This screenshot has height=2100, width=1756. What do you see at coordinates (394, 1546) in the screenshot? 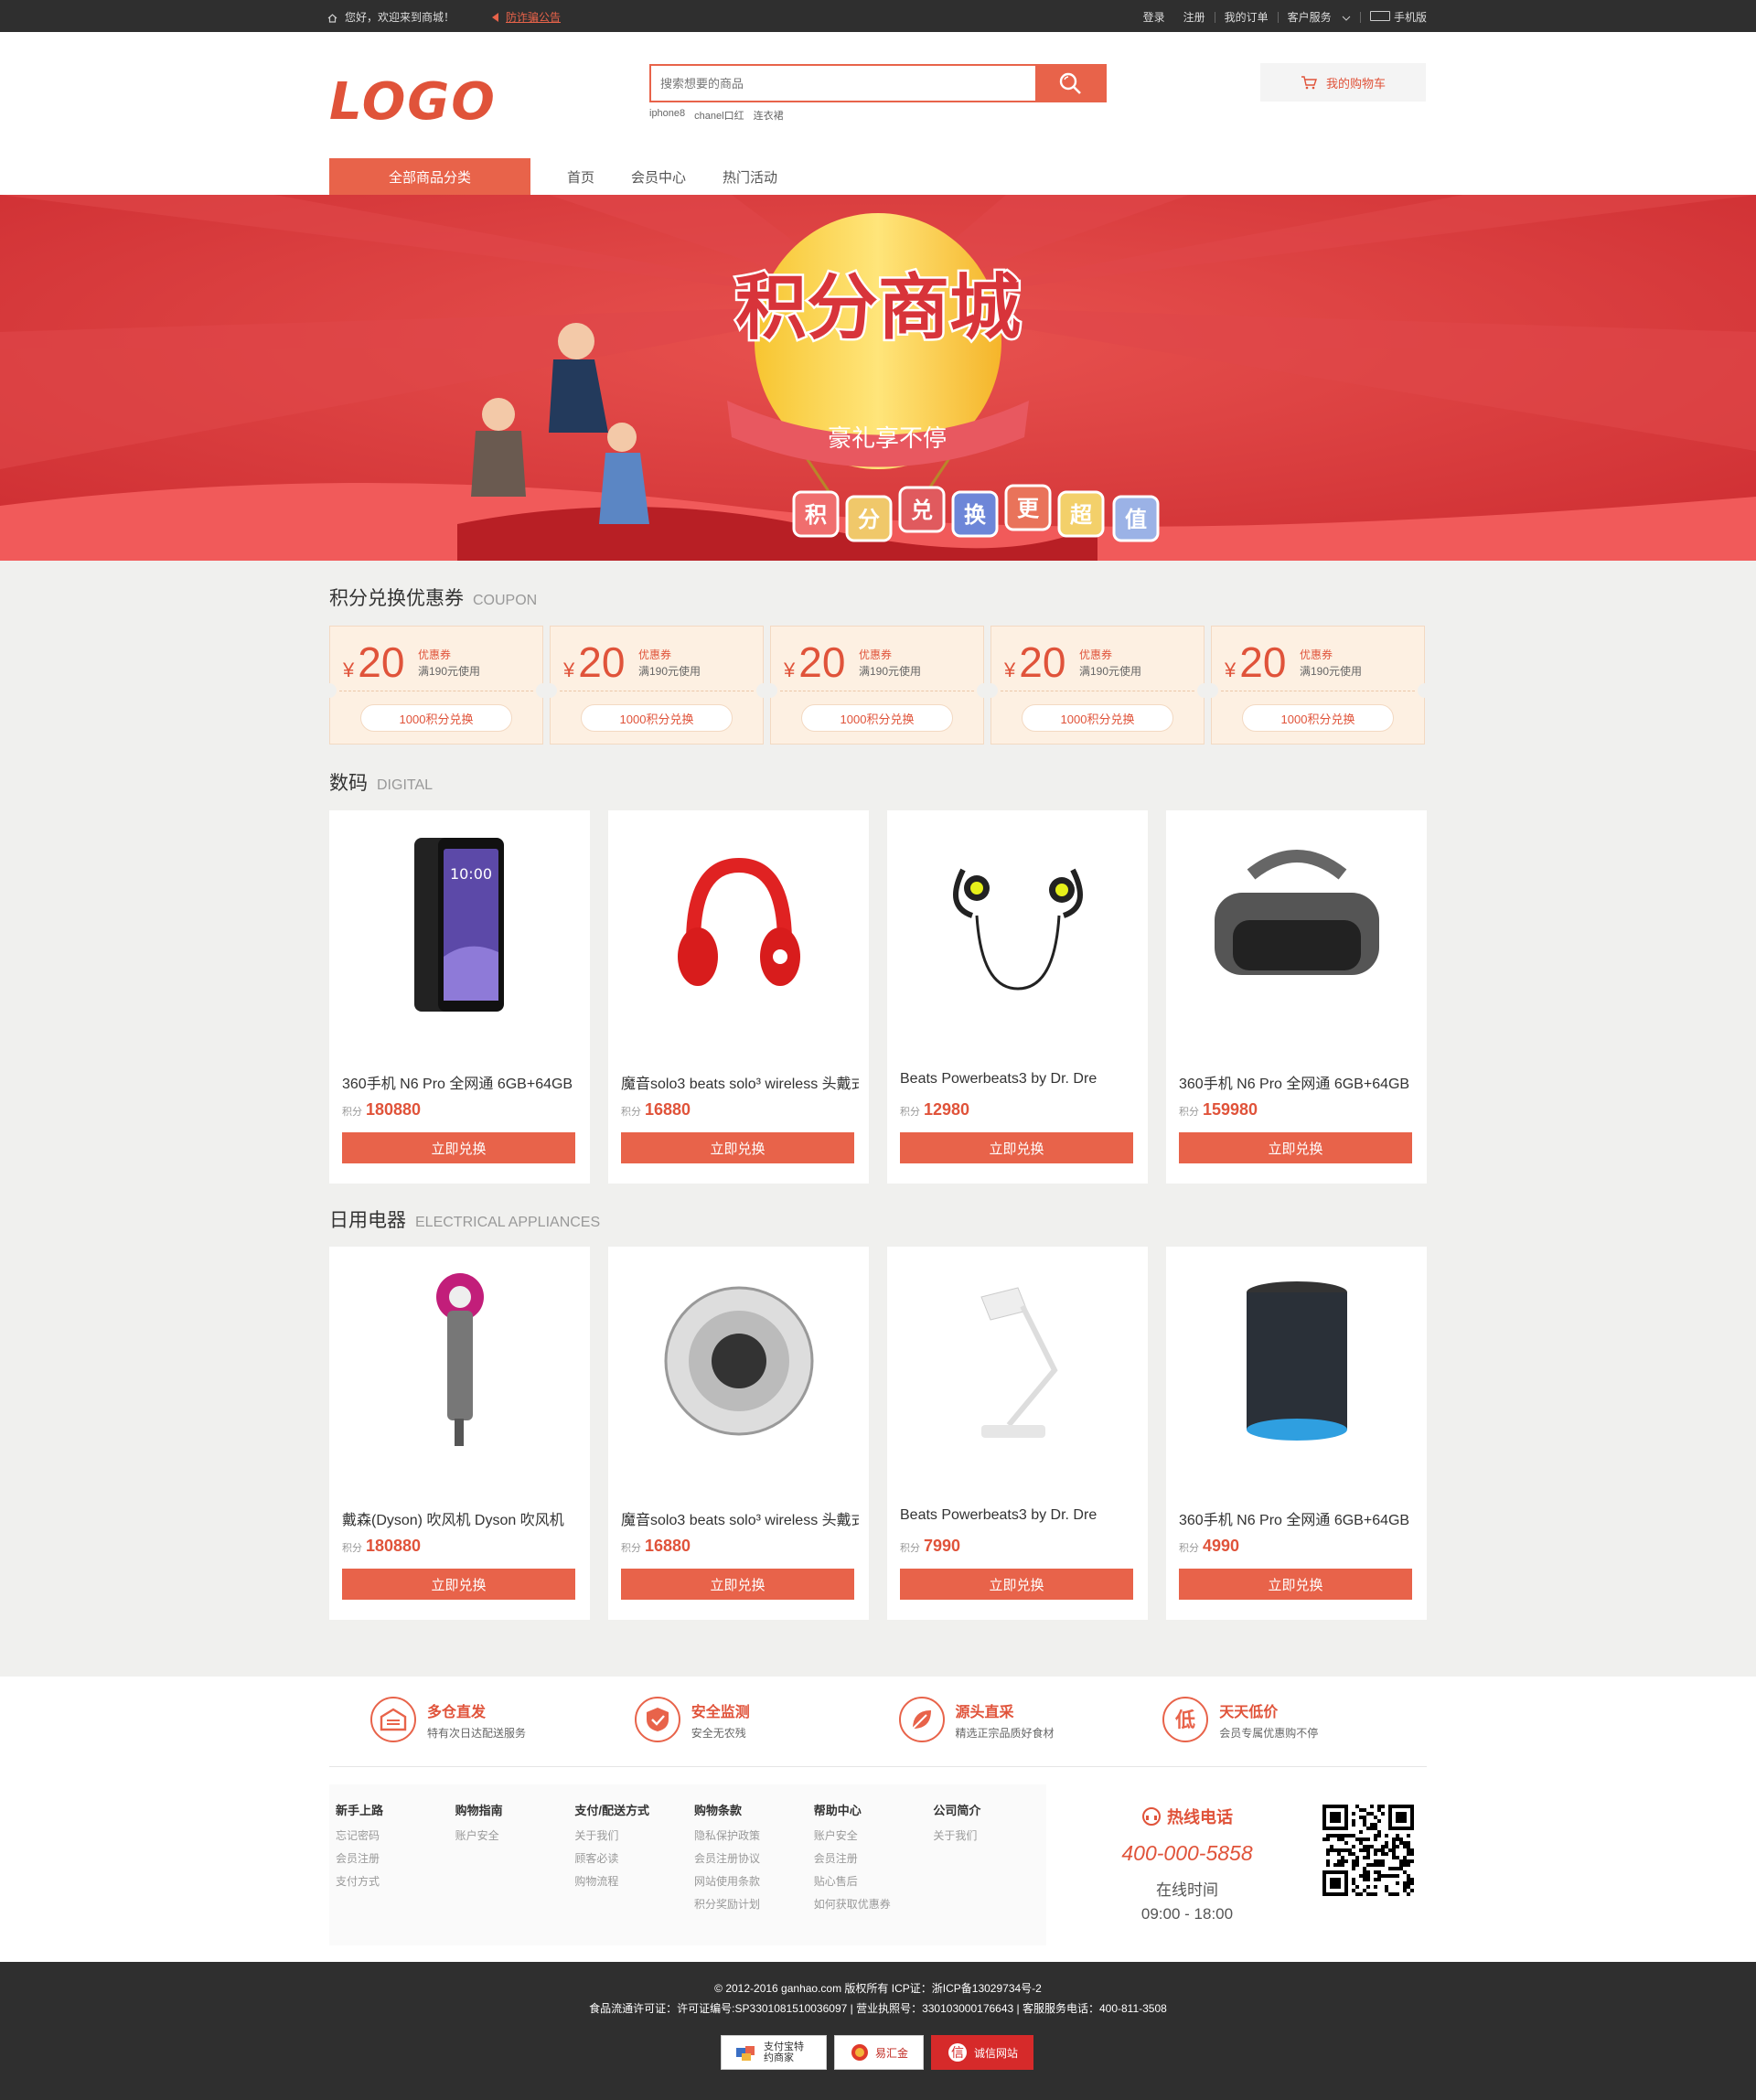
I see `points-value: 180880` at bounding box center [394, 1546].